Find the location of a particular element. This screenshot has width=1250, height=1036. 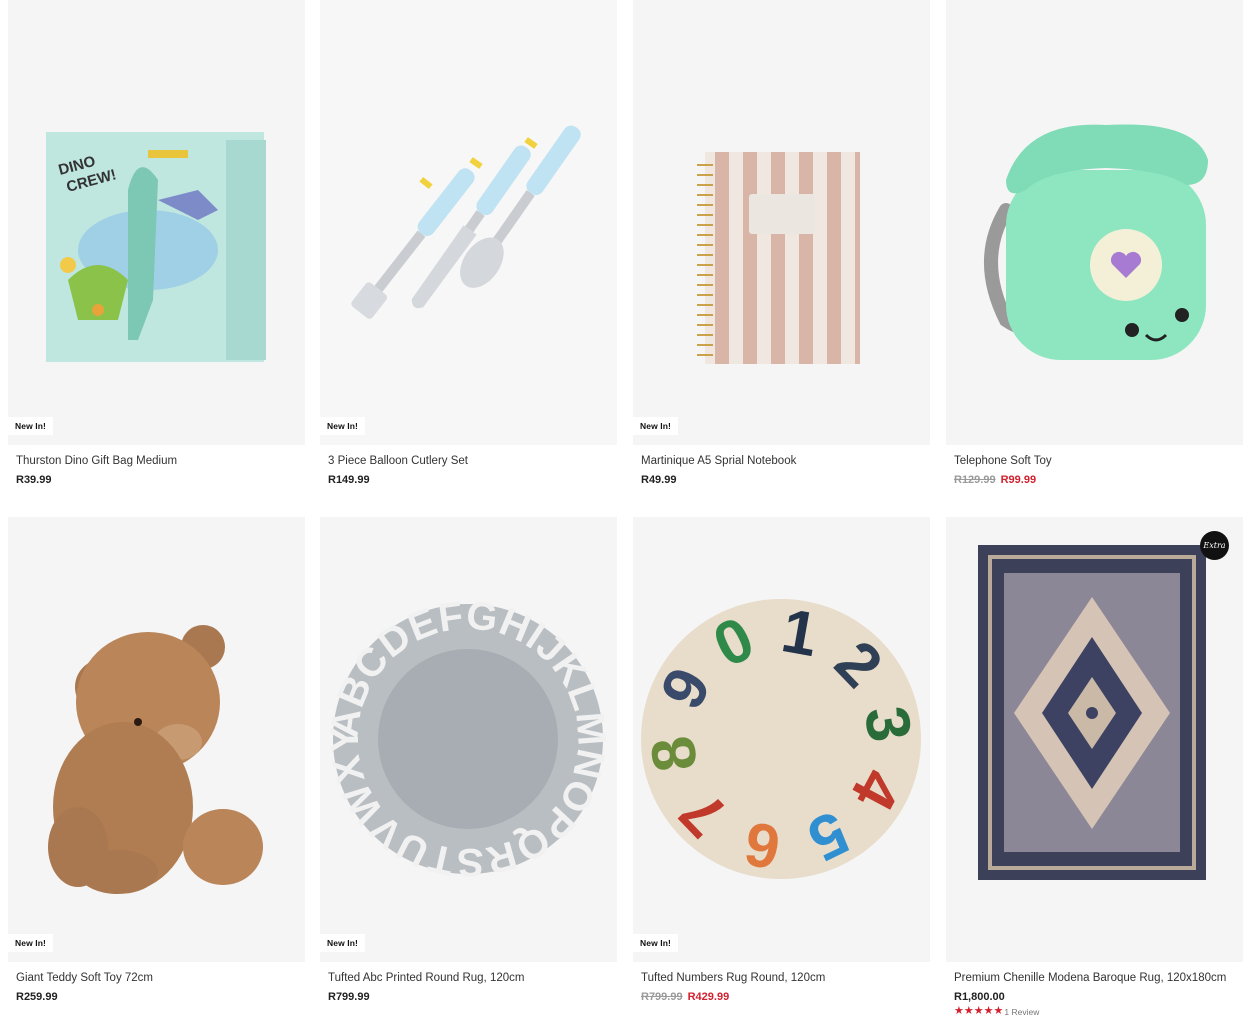

product-name: Tufted Abc Printed Round Rug, 120cm is located at coordinates (470, 978).